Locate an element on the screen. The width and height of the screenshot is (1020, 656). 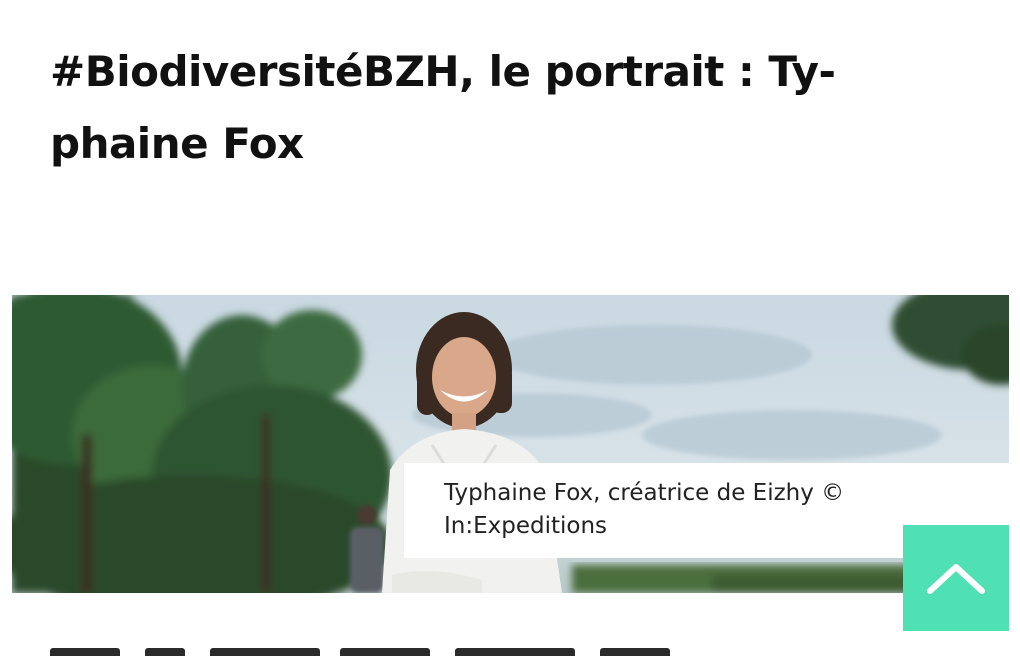
scroll-to-top-button is located at coordinates (956, 578).